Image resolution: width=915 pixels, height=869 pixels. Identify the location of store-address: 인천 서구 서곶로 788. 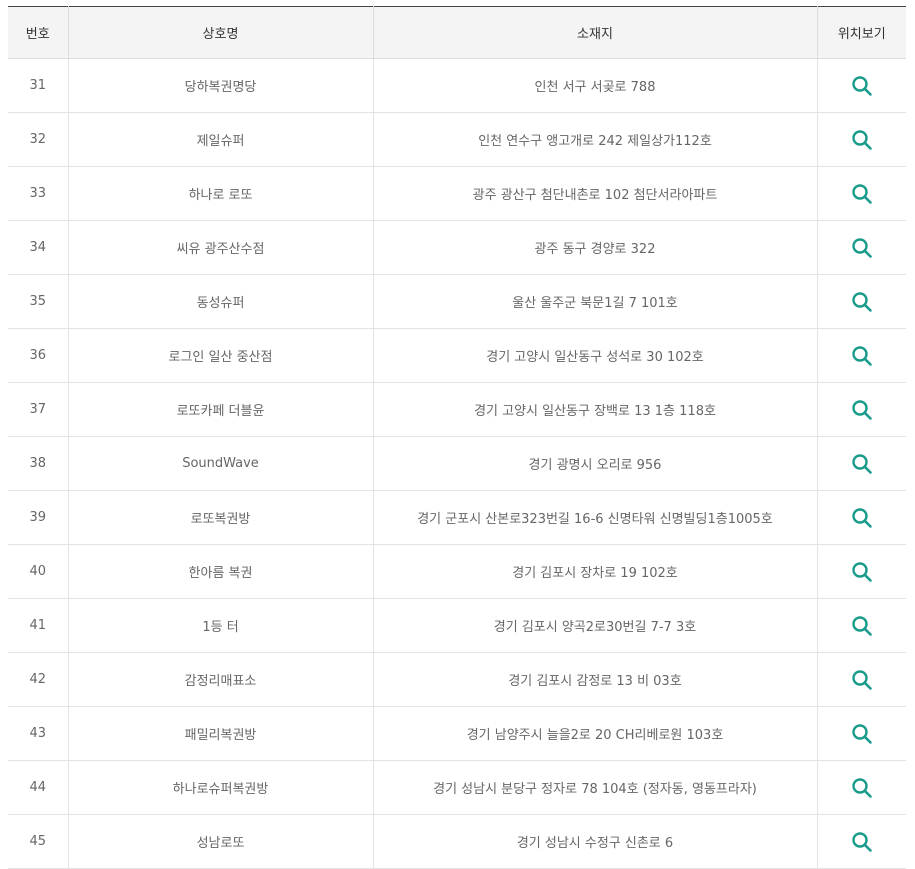
(594, 85).